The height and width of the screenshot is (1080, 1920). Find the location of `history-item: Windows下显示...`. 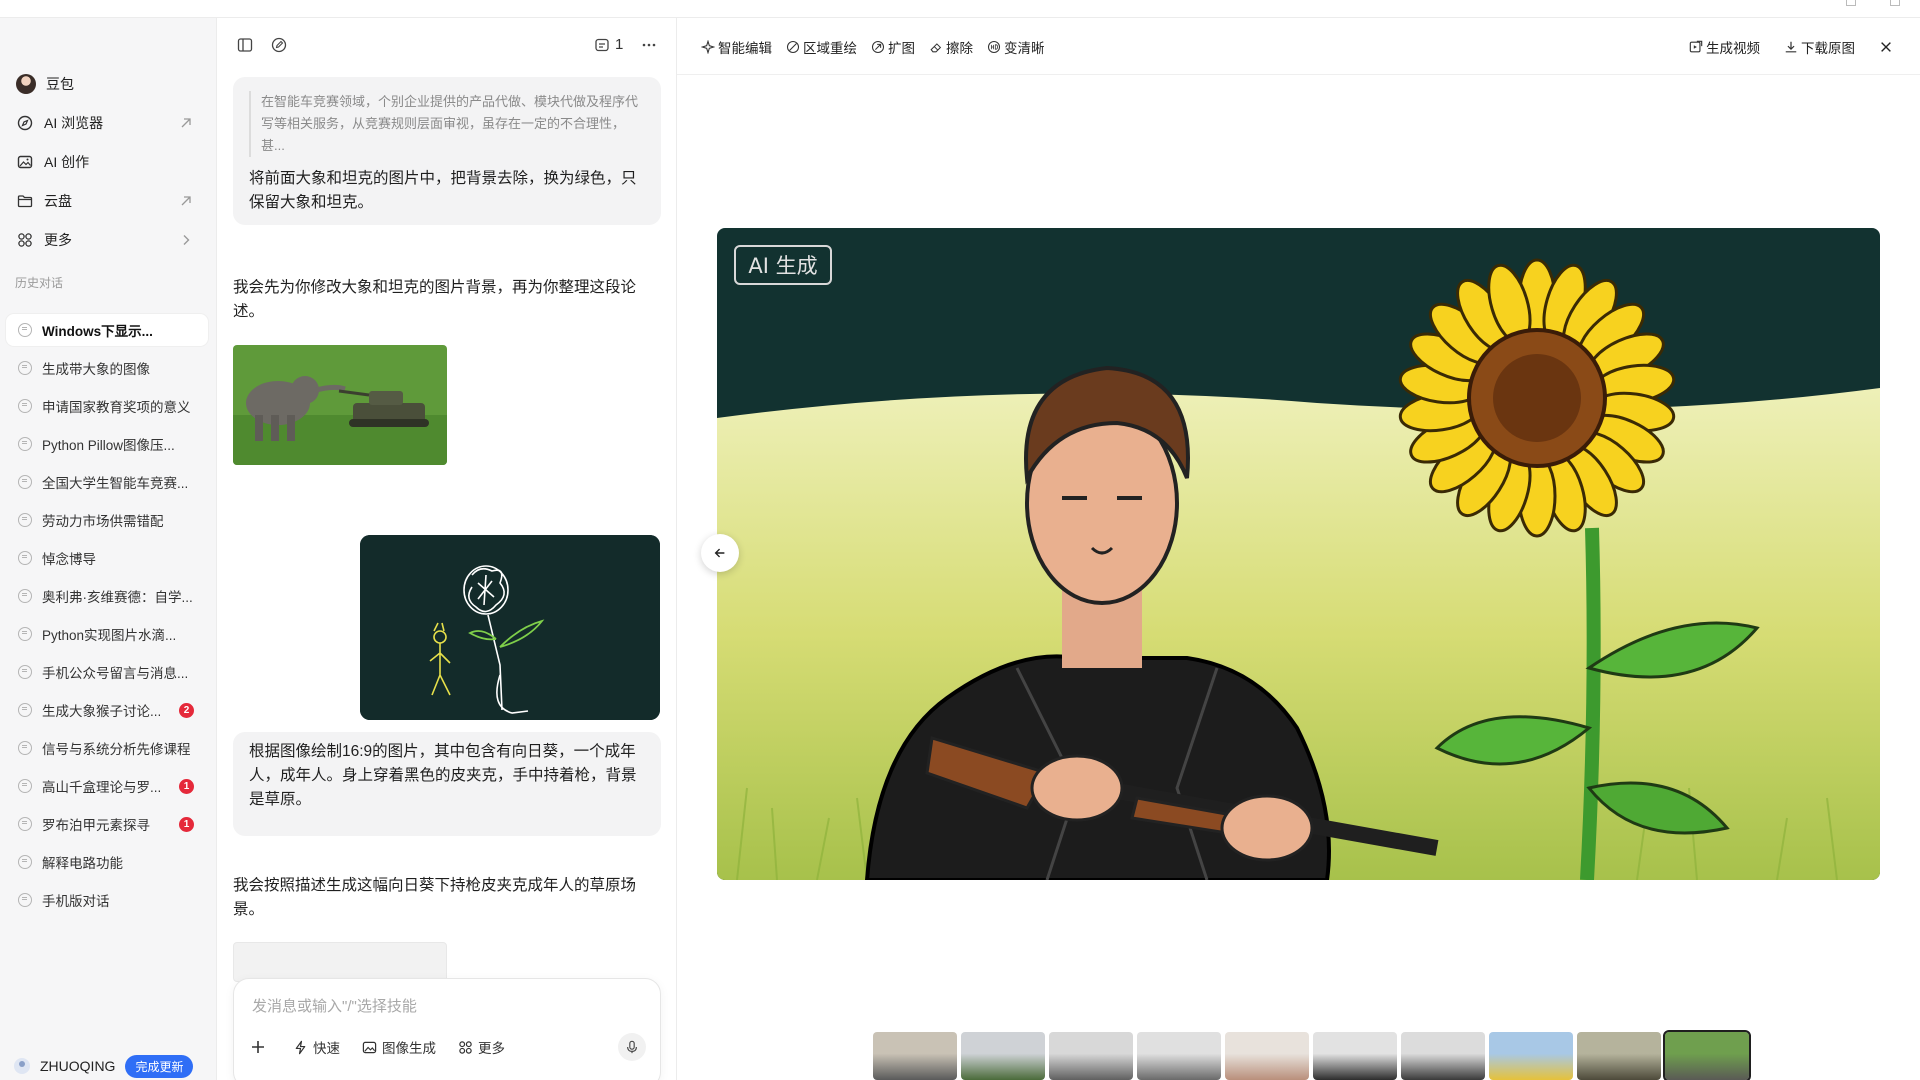

history-item: Windows下显示... is located at coordinates (107, 330).